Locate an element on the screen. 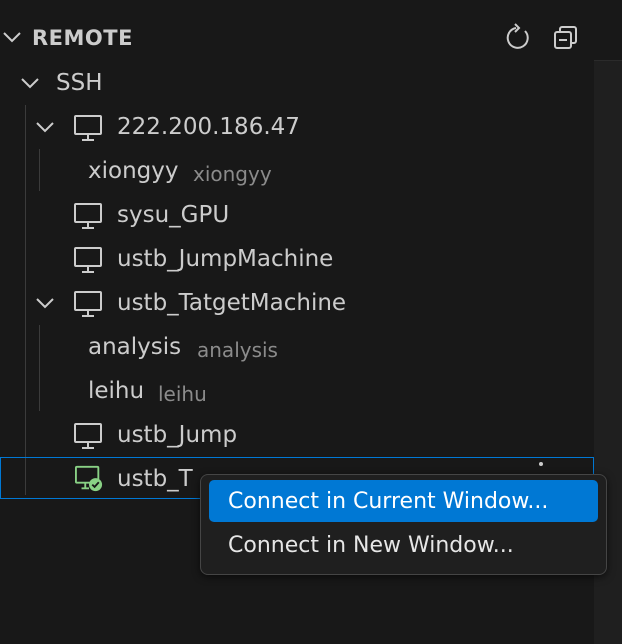 This screenshot has height=644, width=622. folder-label: xiongyy is located at coordinates (133, 171).